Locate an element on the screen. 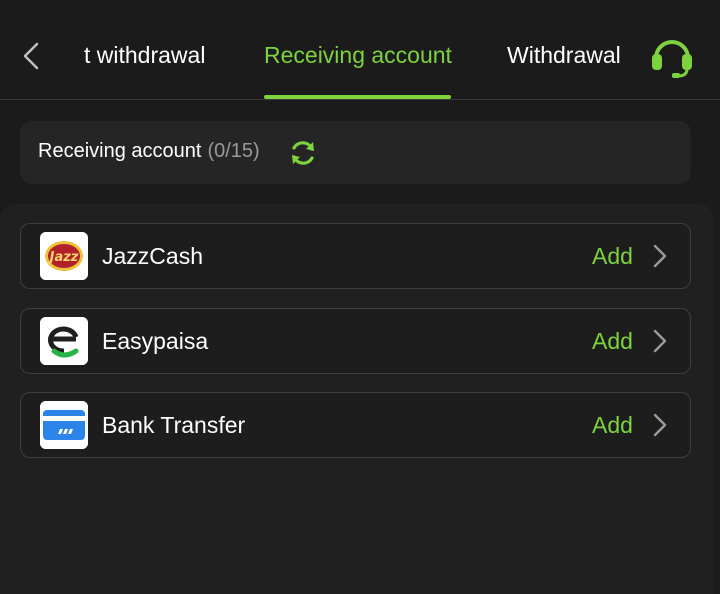  back-button is located at coordinates (32, 56).